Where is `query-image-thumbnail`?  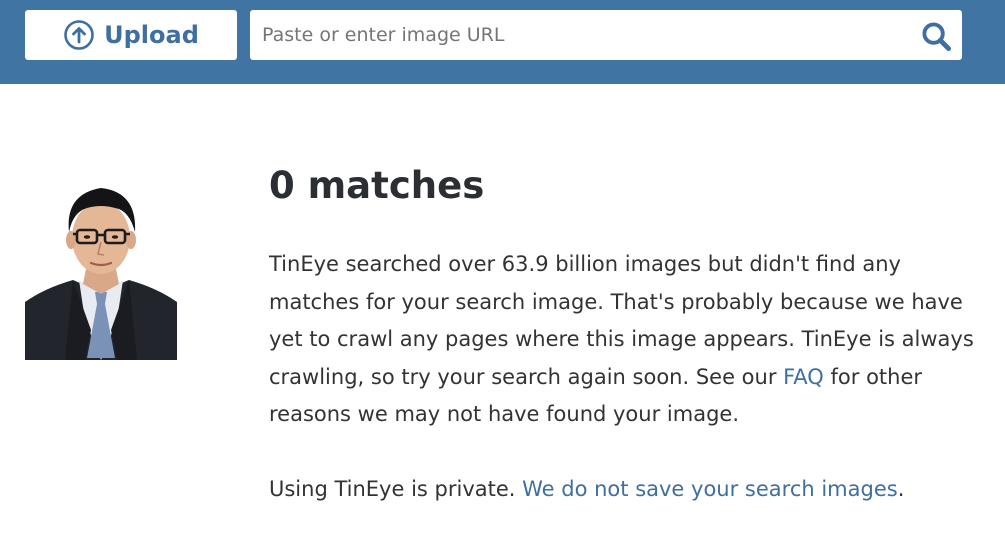
query-image-thumbnail is located at coordinates (101, 270).